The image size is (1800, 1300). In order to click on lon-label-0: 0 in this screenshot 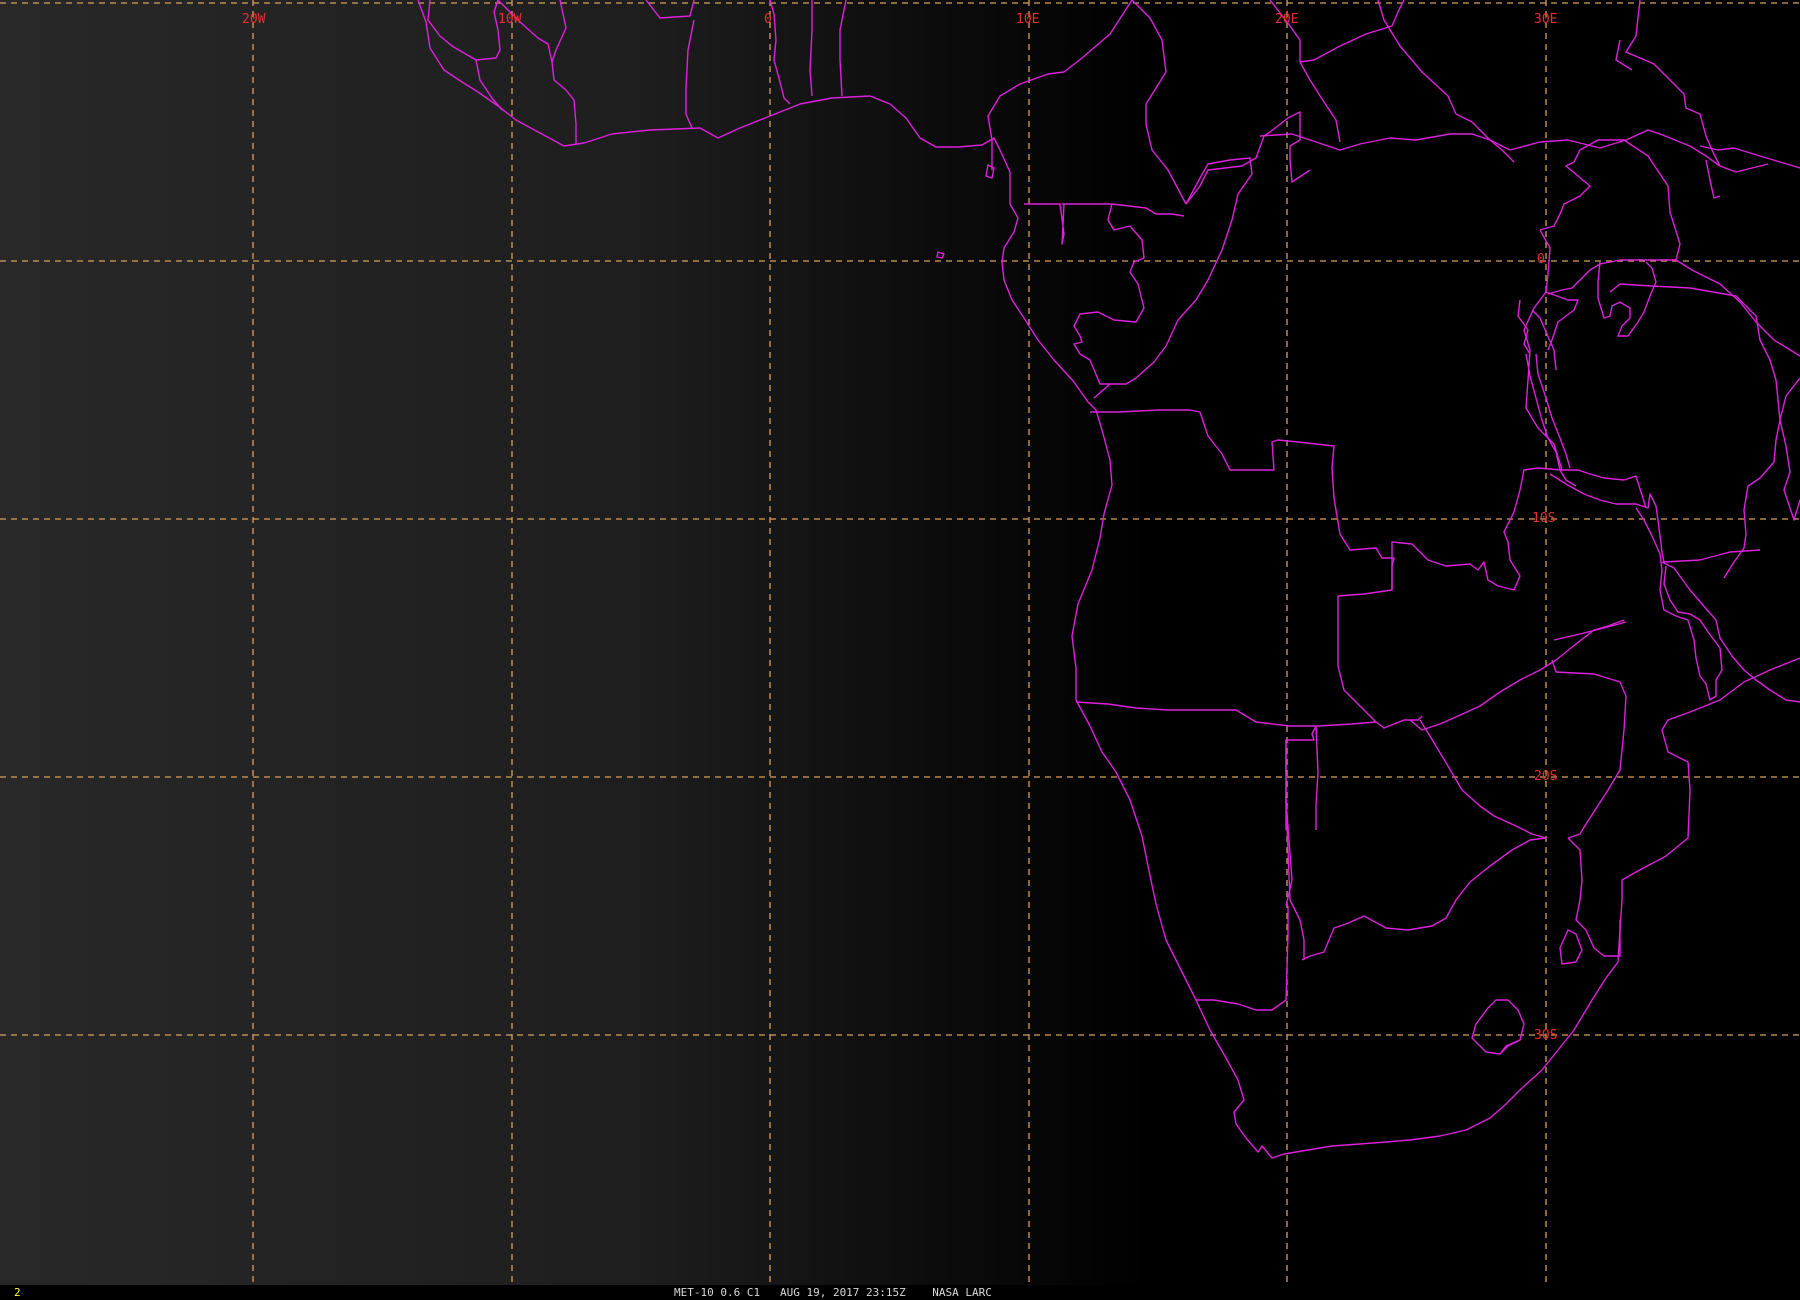, I will do `click(768, 19)`.